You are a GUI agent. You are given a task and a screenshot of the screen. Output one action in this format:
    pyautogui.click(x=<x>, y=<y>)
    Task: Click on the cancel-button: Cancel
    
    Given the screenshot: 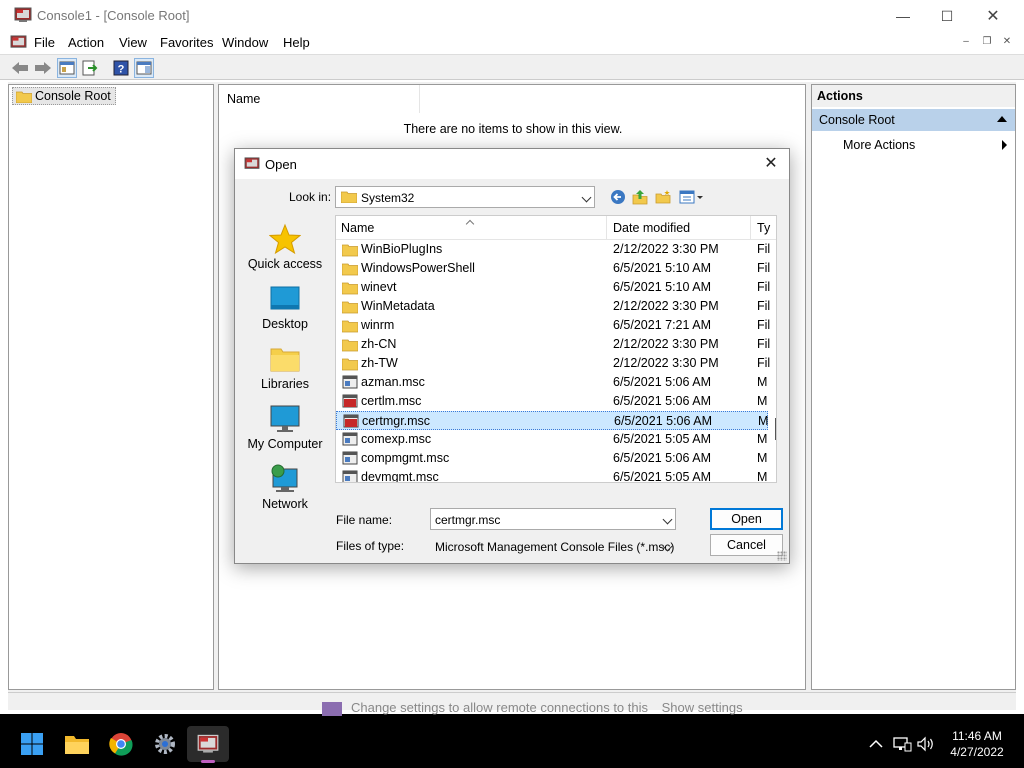 What is the action you would take?
    pyautogui.click(x=746, y=545)
    